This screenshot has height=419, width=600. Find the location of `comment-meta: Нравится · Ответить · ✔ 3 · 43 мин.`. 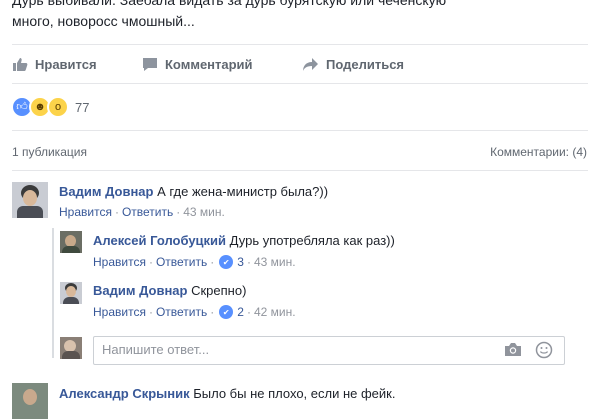

comment-meta: Нравится · Ответить · ✔ 3 · 43 мин. is located at coordinates (194, 262).